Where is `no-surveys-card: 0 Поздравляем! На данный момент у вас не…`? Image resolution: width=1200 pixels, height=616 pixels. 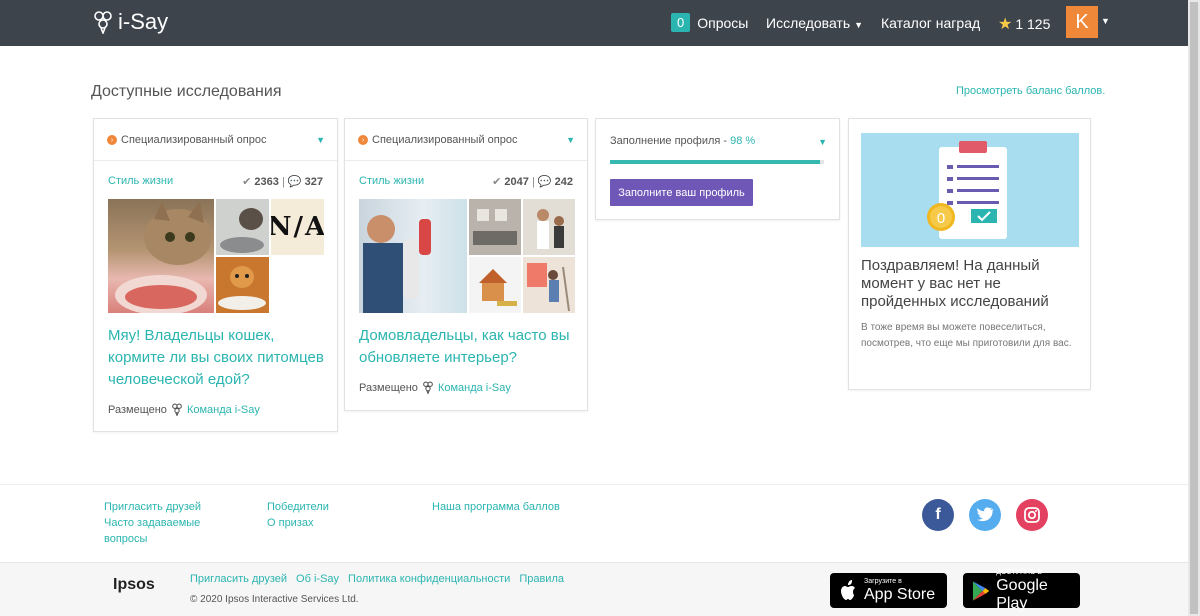 no-surveys-card: 0 Поздравляем! На данный момент у вас не… is located at coordinates (969, 254).